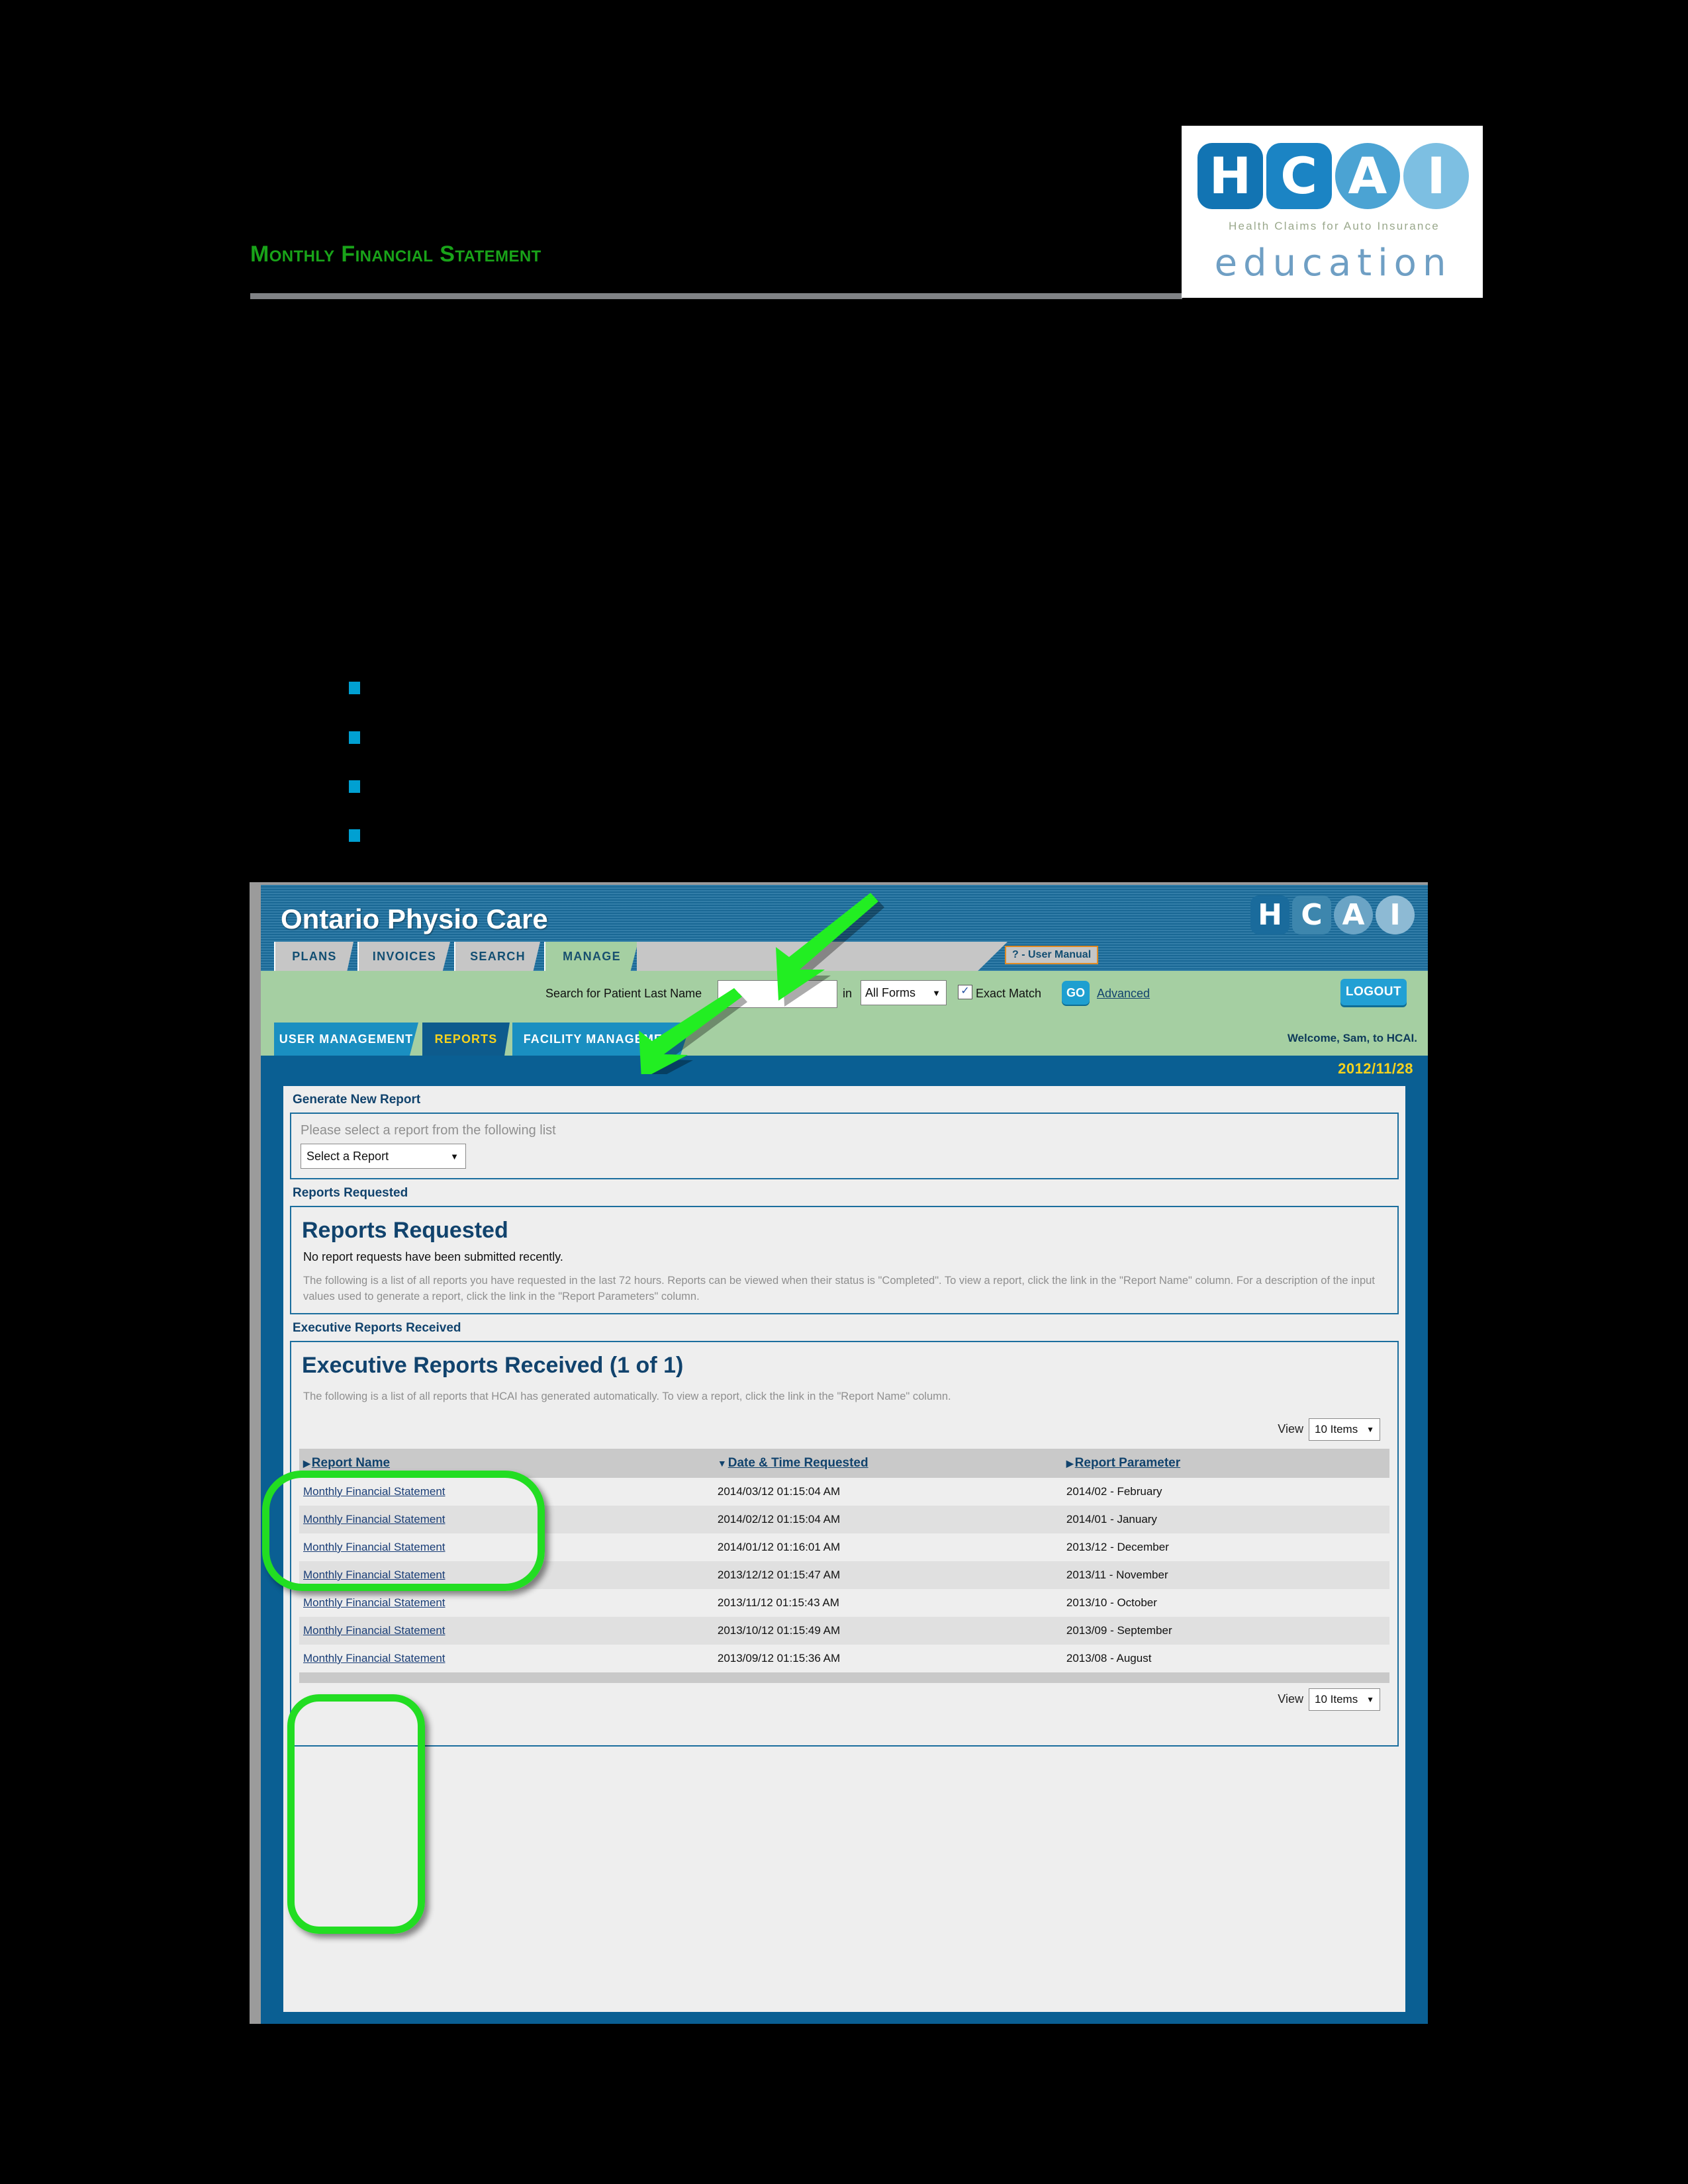  Describe the element at coordinates (1225, 1491) in the screenshot. I see `cell-parameter: 2014/02 - February` at that location.